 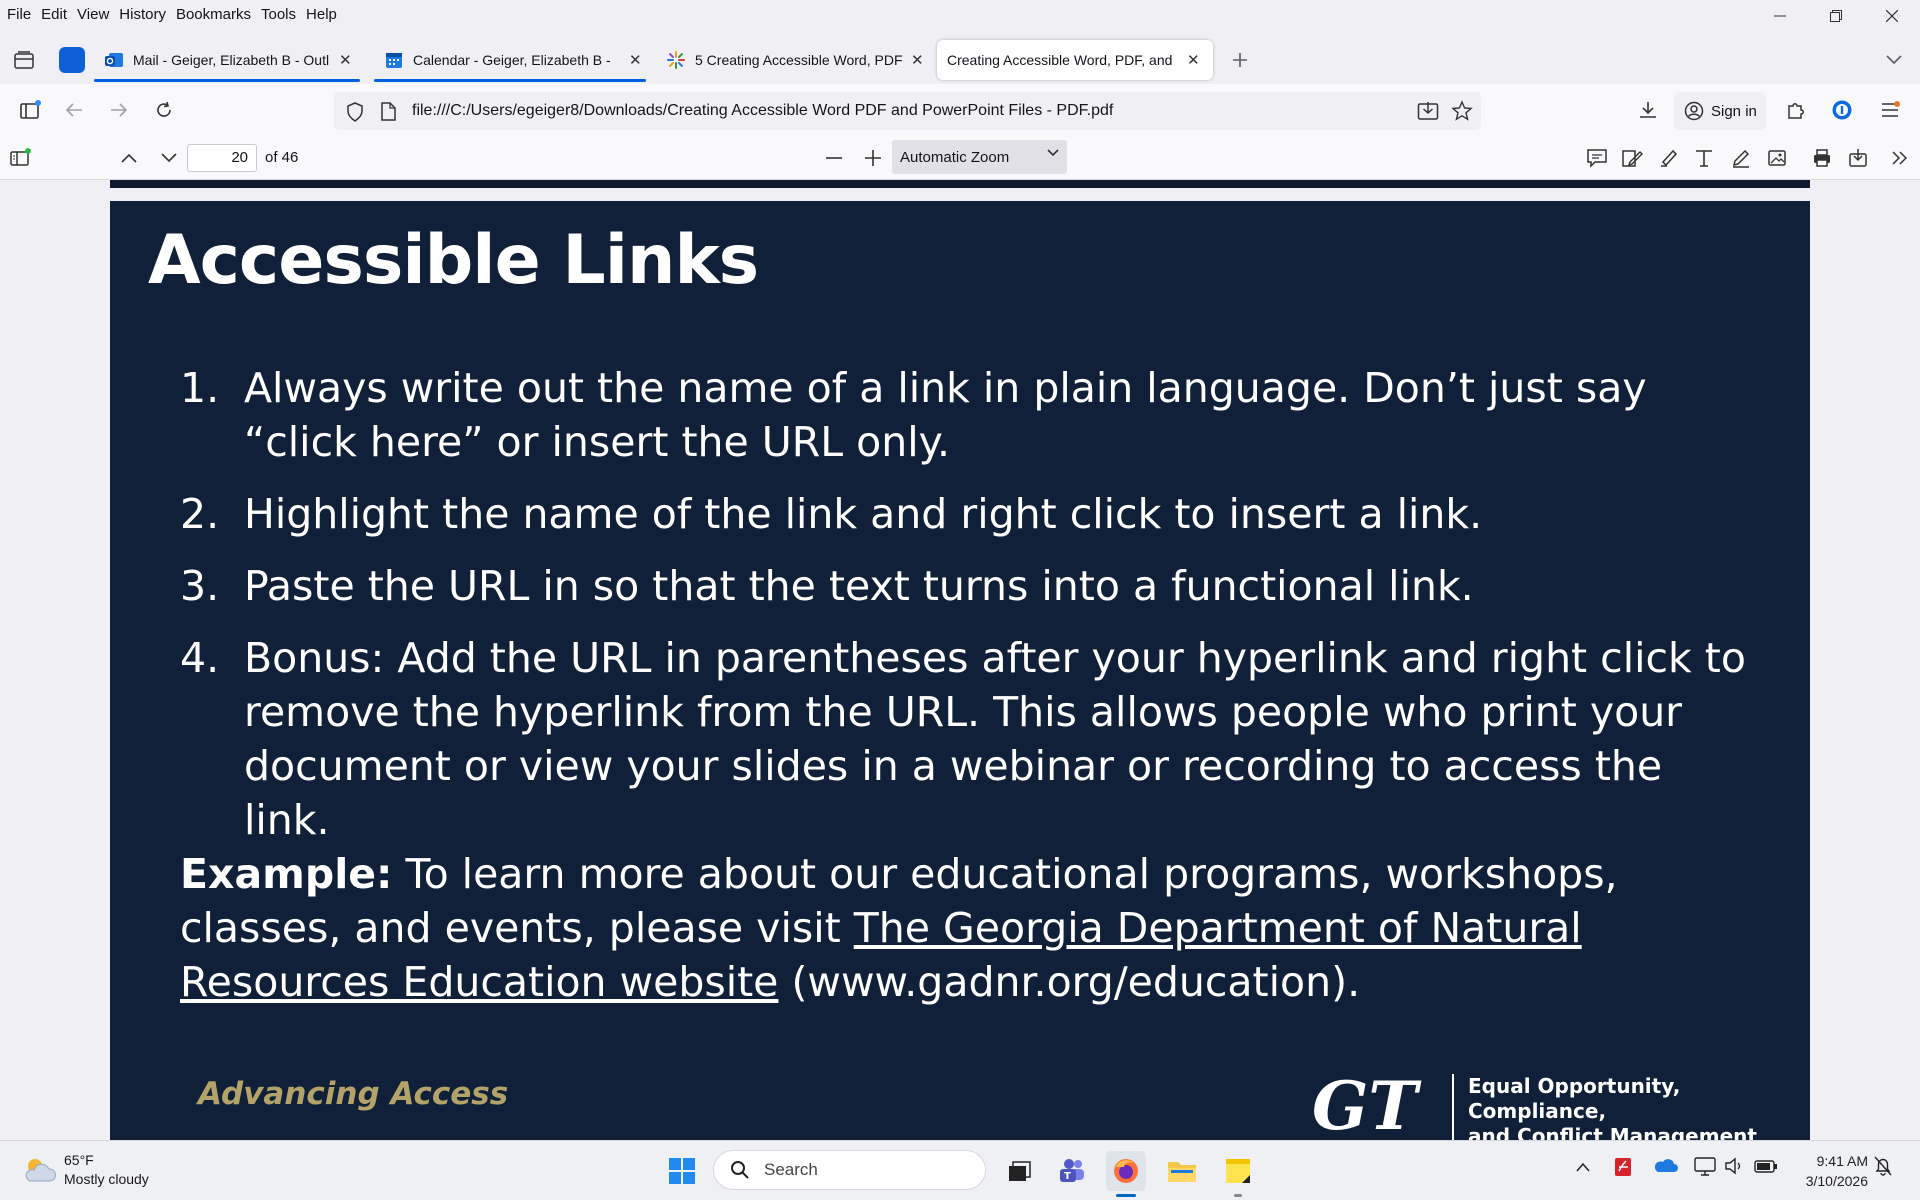 I want to click on file-explorer-button, so click(x=1182, y=1171).